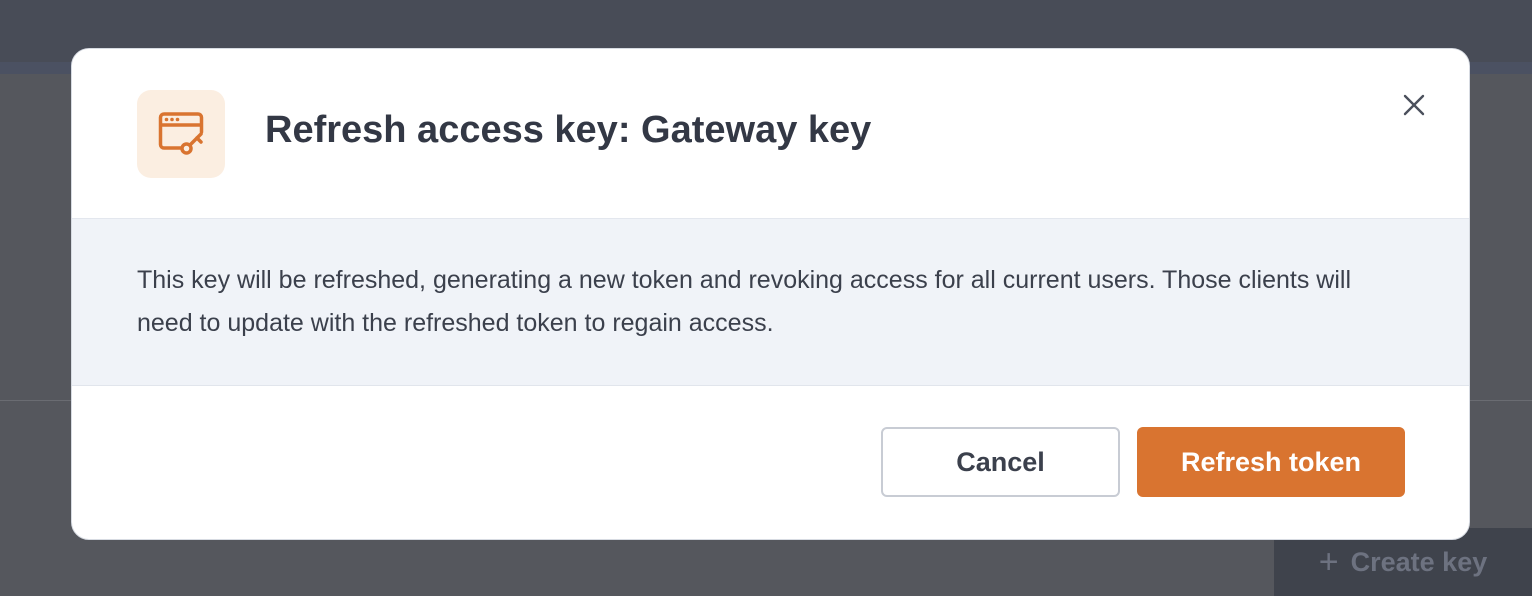  Describe the element at coordinates (1419, 561) in the screenshot. I see `create-key-label: Create key` at that location.